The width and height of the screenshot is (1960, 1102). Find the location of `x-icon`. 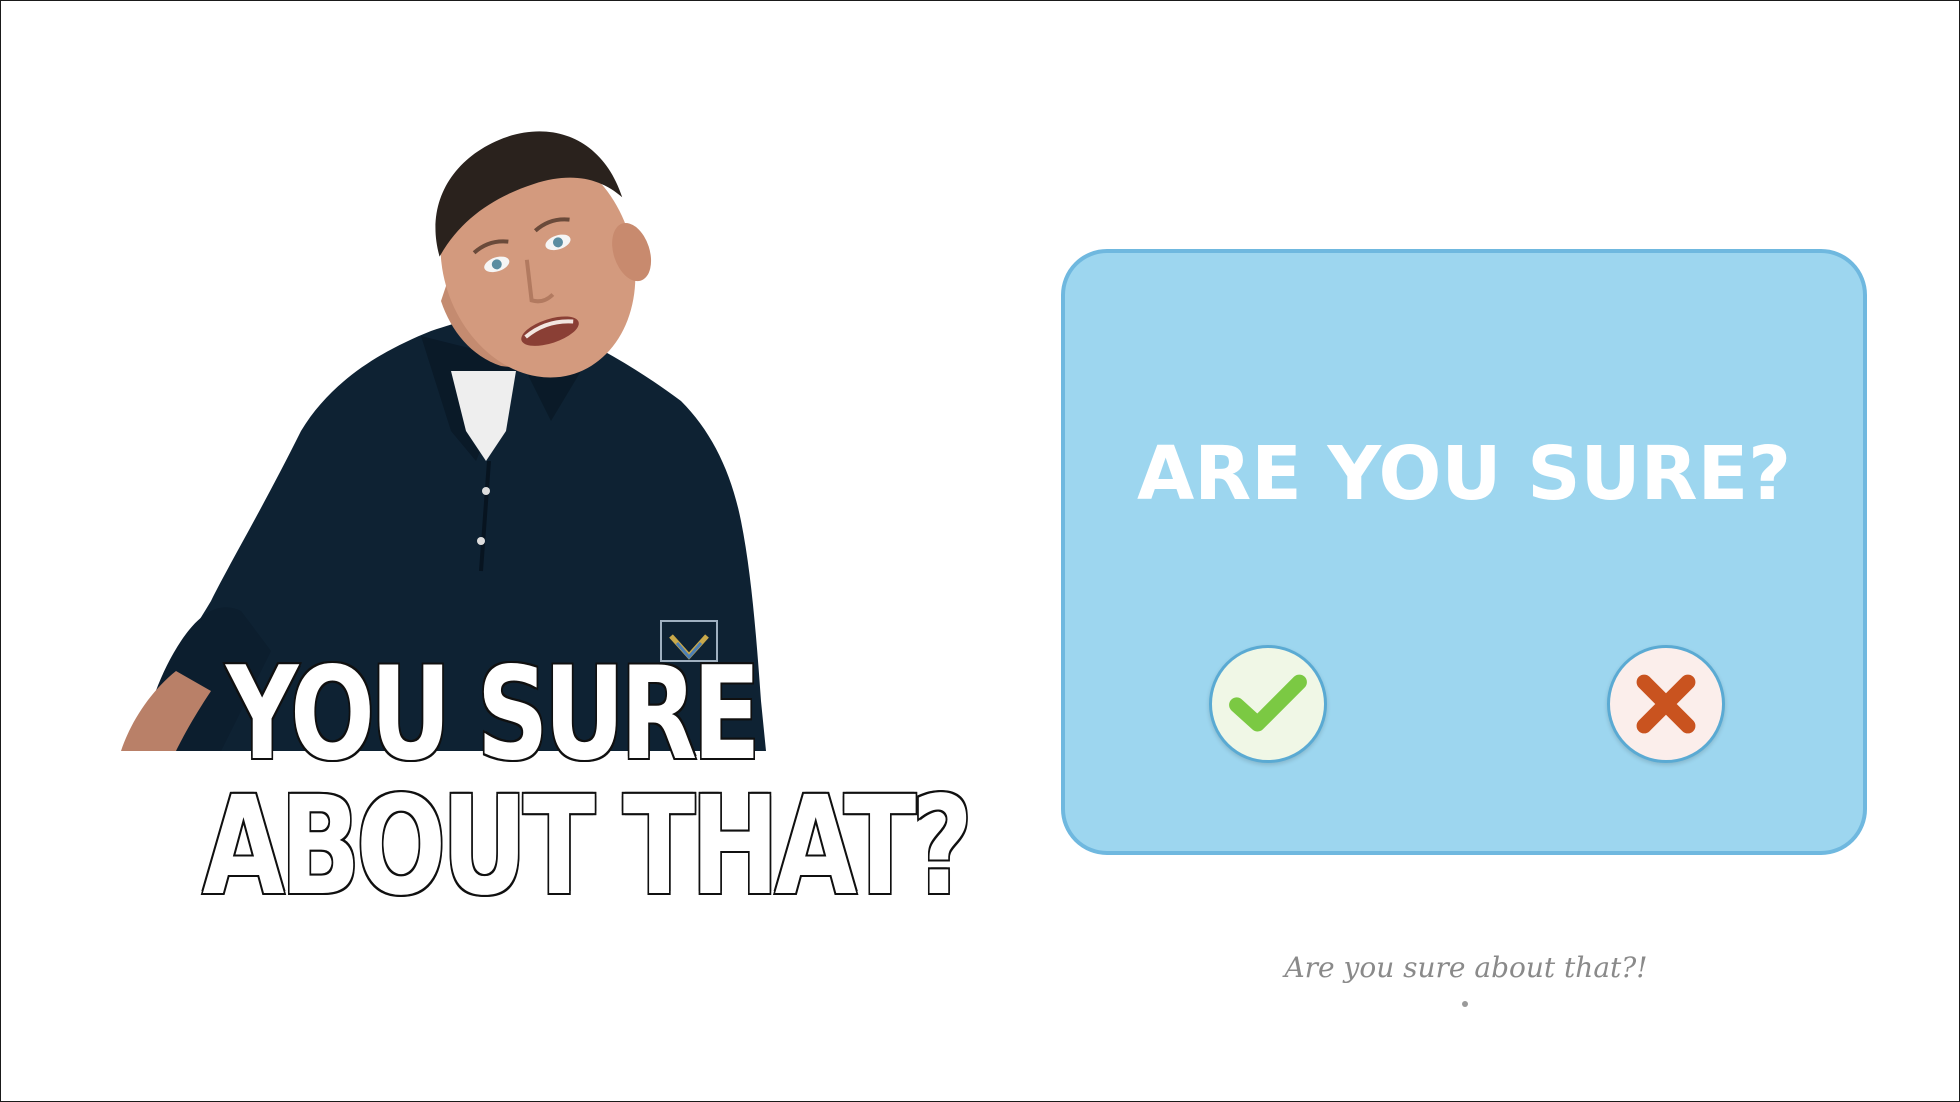

x-icon is located at coordinates (1666, 704).